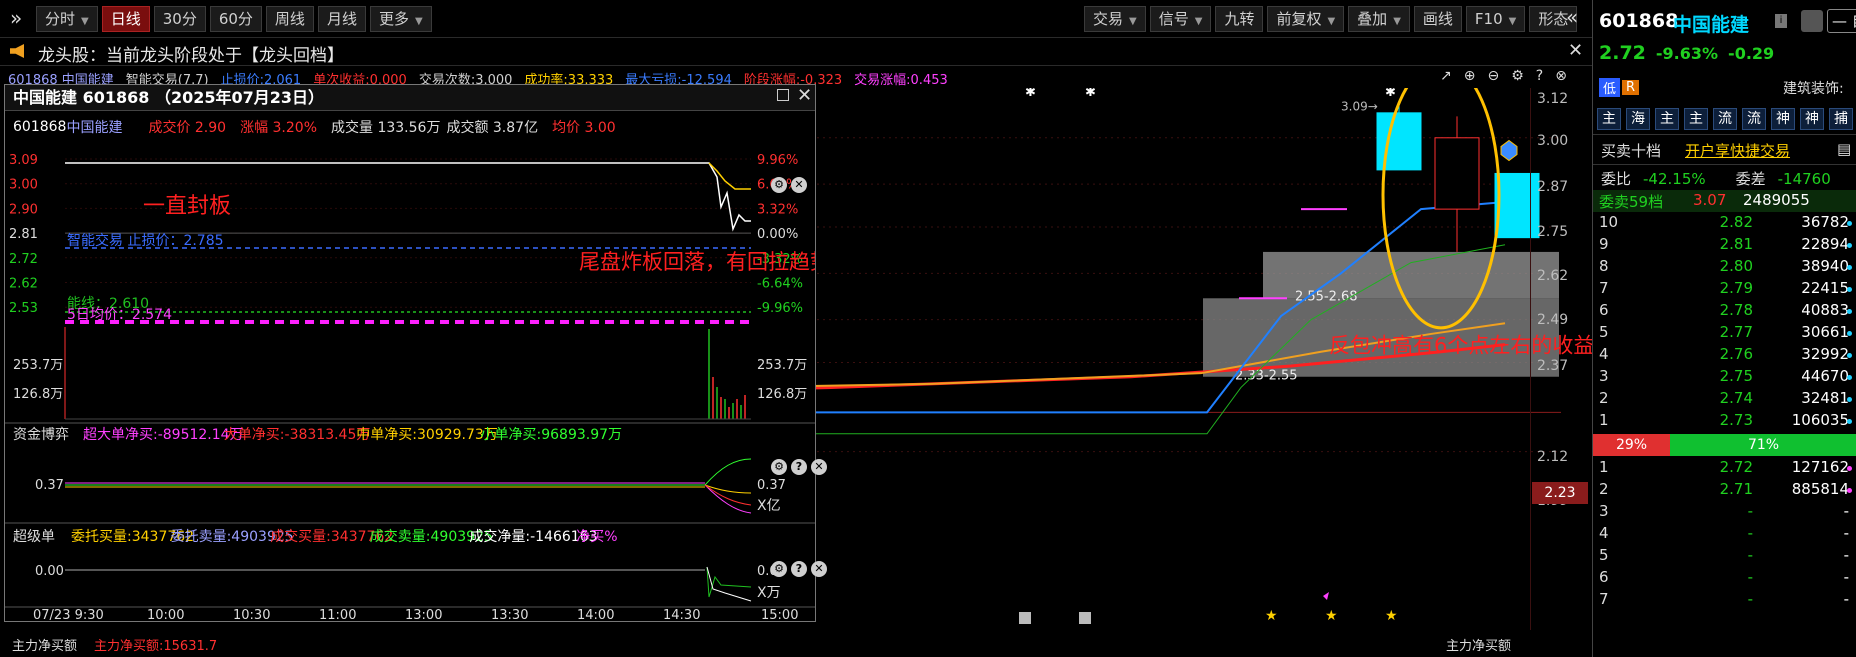 The height and width of the screenshot is (657, 1856). What do you see at coordinates (1604, 599) in the screenshot?
I see `book-lv: 7` at bounding box center [1604, 599].